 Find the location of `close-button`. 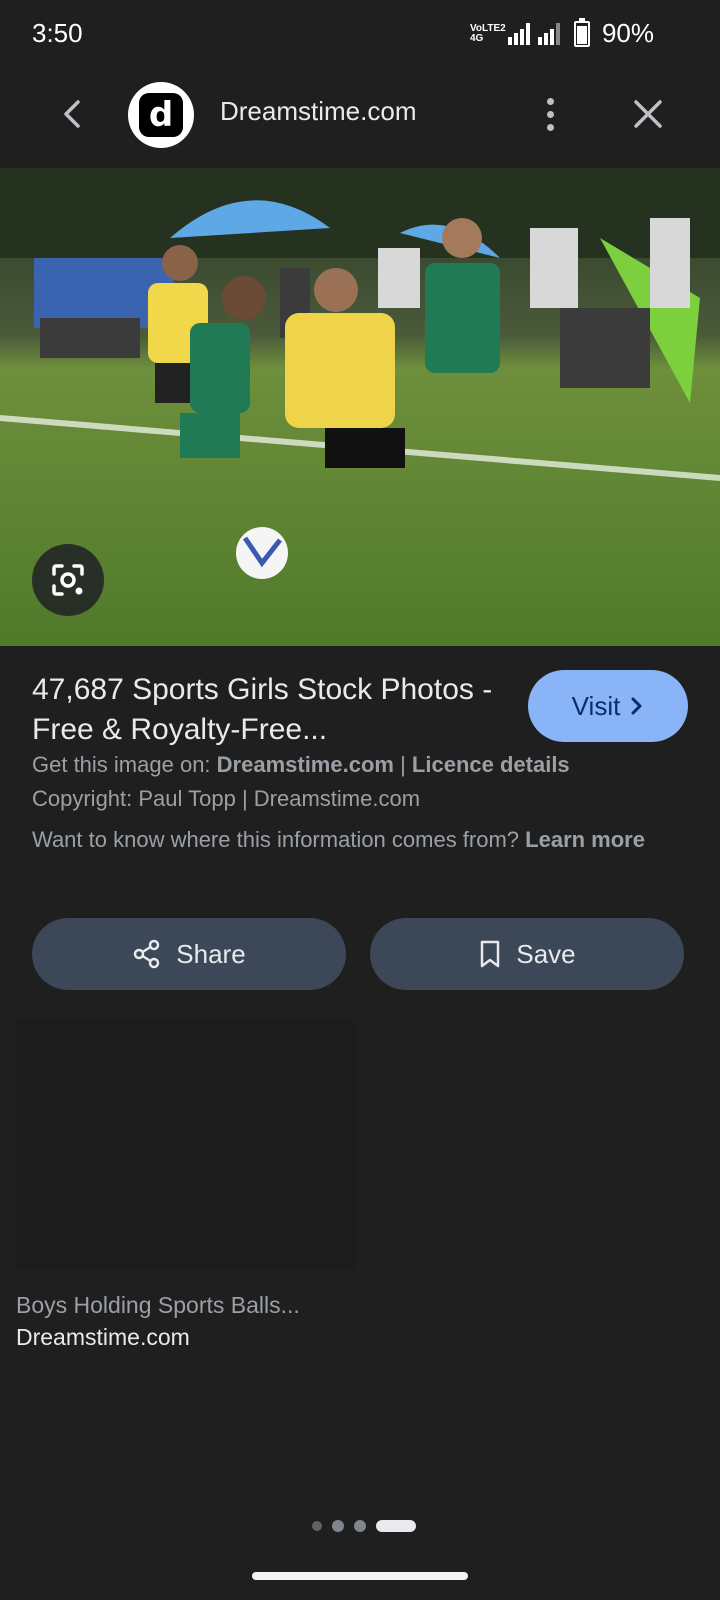

close-button is located at coordinates (648, 114).